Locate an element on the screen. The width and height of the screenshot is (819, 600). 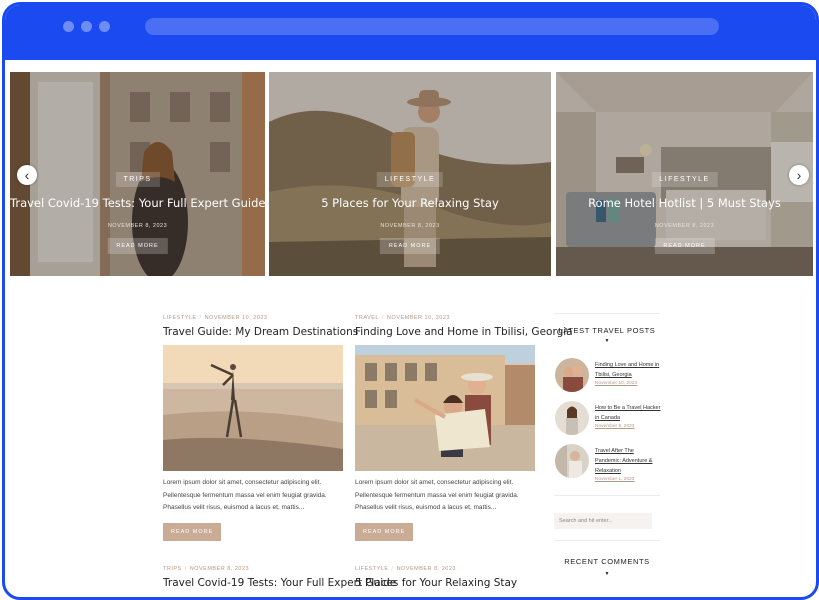
post-category: Trips is located at coordinates (172, 569).